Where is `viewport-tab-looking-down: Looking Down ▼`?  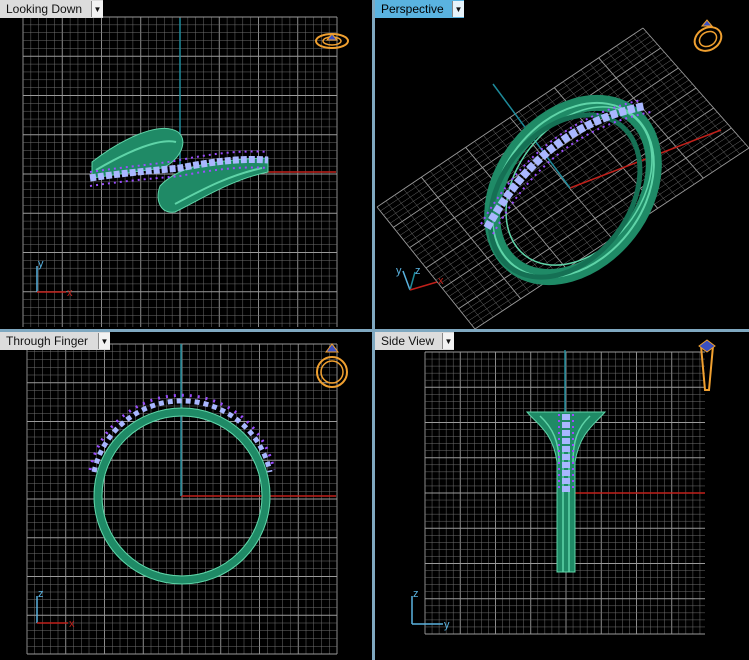 viewport-tab-looking-down: Looking Down ▼ is located at coordinates (51, 9).